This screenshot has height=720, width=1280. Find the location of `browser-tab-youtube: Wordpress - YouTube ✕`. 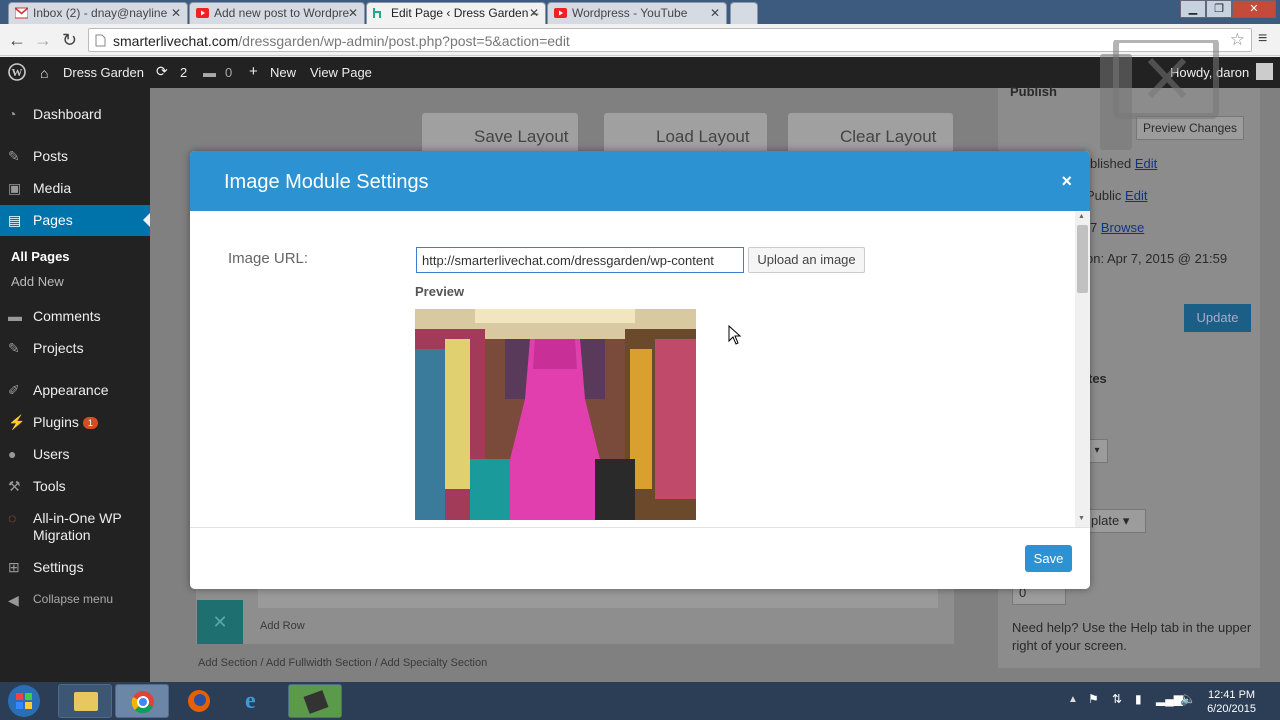

browser-tab-youtube: Wordpress - YouTube ✕ is located at coordinates (637, 13).